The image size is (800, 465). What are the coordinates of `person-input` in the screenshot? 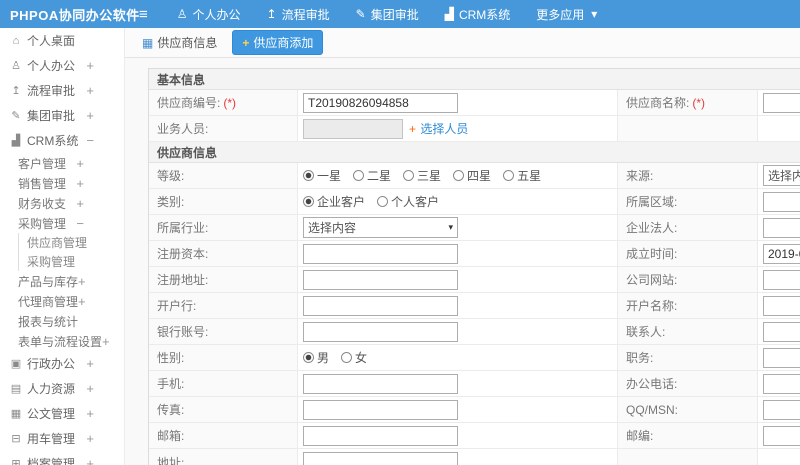 It's located at (353, 128).